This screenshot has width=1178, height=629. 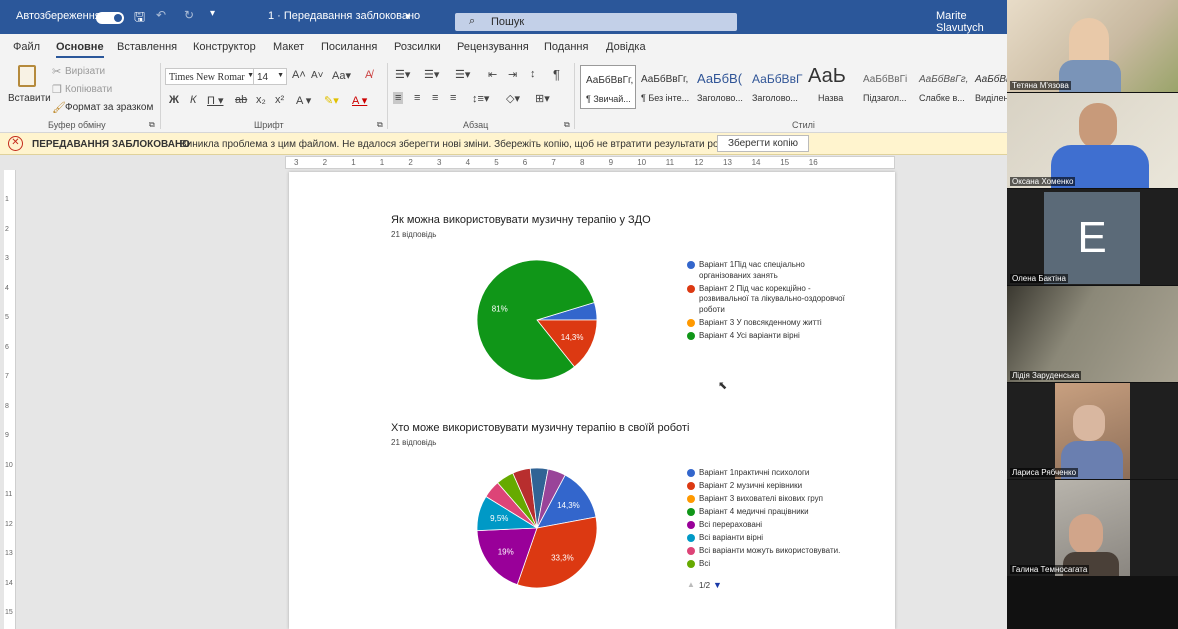 I want to click on style-preview: АаБбВв, so click(x=991, y=79).